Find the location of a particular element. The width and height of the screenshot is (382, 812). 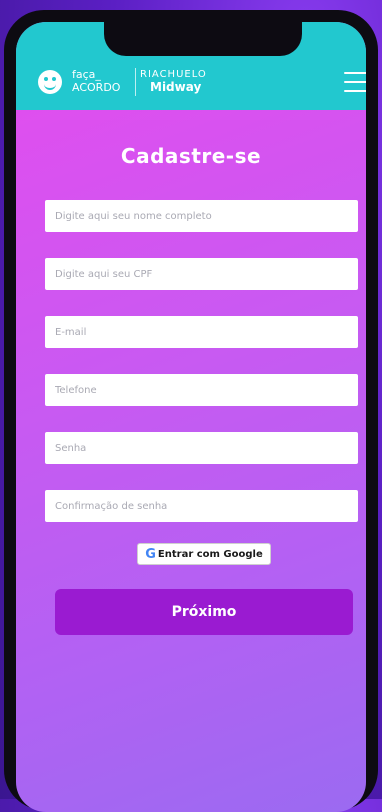

google-signin-button: G Entrar com Google is located at coordinates (204, 554).